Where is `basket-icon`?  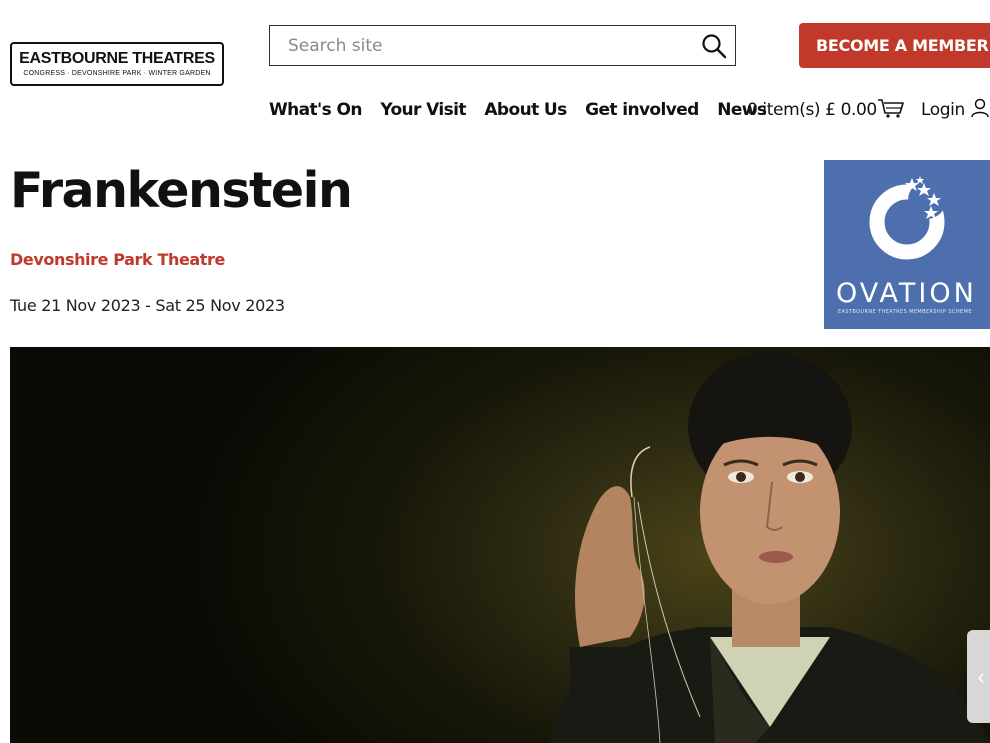 basket-icon is located at coordinates (890, 108).